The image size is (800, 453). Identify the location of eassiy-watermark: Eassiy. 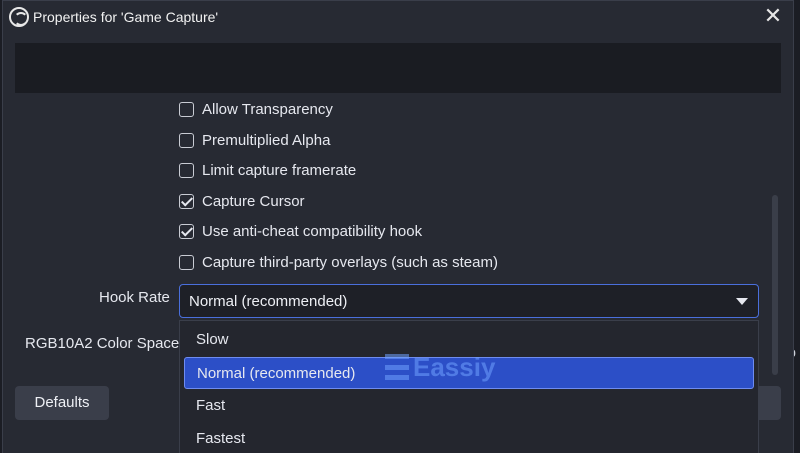
(440, 367).